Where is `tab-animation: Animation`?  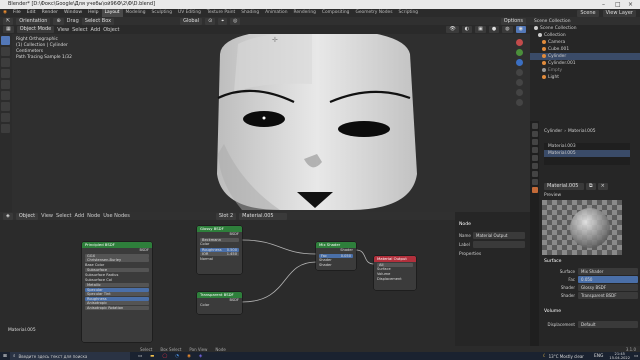
tab-animation: Animation is located at coordinates (276, 13).